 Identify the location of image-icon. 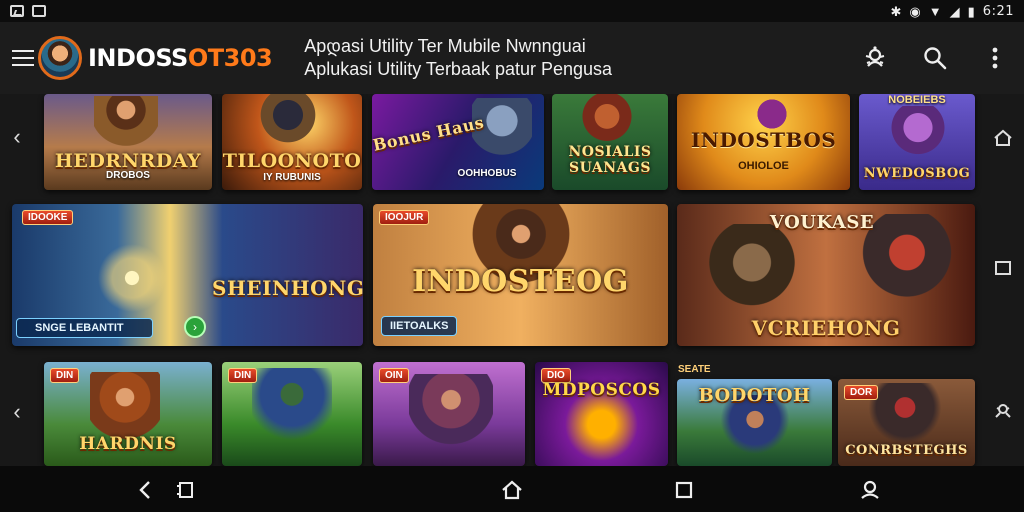
(17, 11).